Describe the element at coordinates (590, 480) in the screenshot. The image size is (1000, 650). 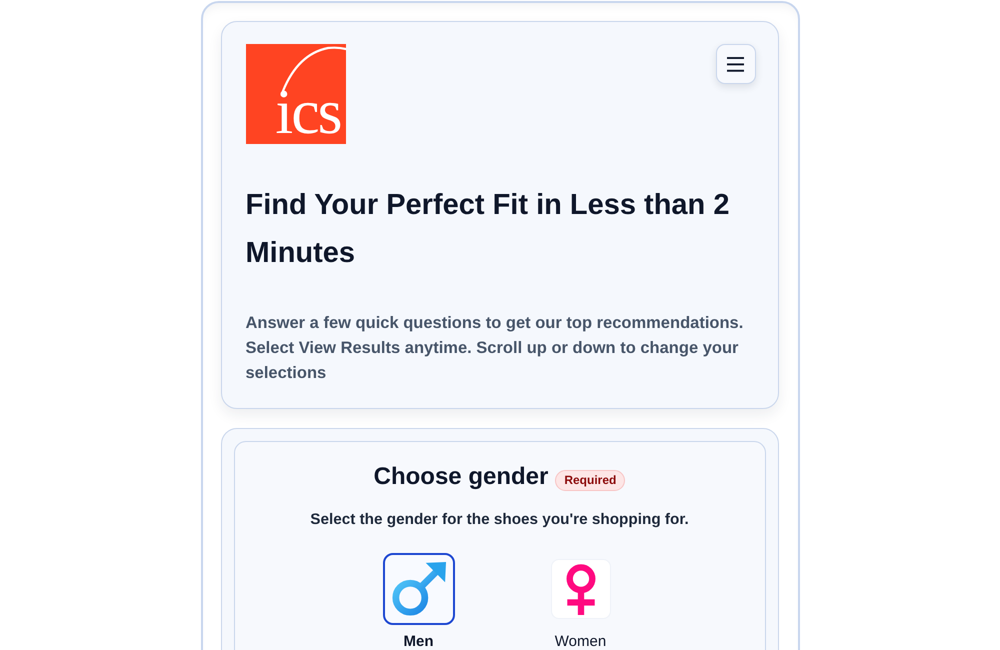
I see `required-badge: Required` at that location.